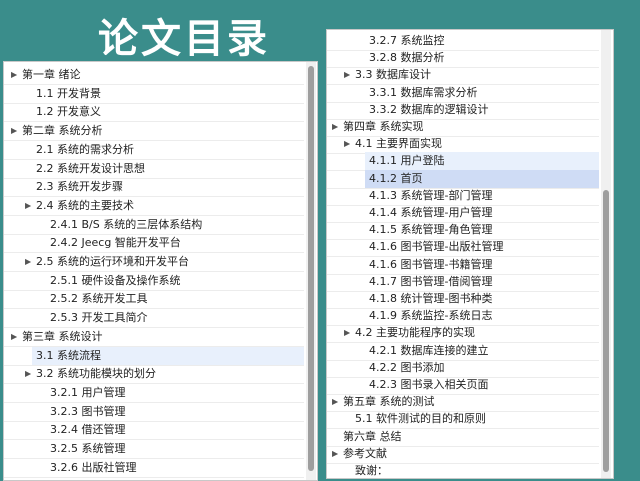  I want to click on toc-item: 3.2.5 系统管理, so click(154, 449).